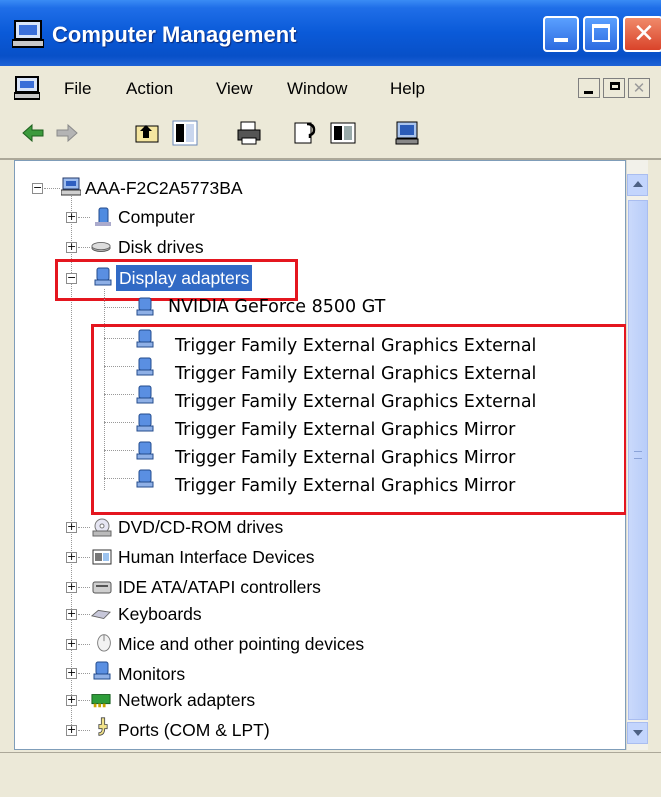 The image size is (661, 797). I want to click on network-adapter-icon, so click(101, 701).